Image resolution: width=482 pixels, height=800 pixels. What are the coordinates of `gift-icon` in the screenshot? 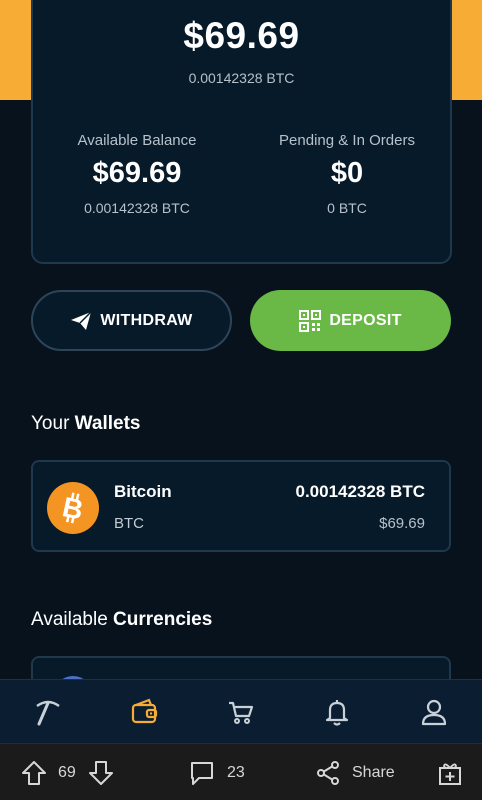 It's located at (450, 774).